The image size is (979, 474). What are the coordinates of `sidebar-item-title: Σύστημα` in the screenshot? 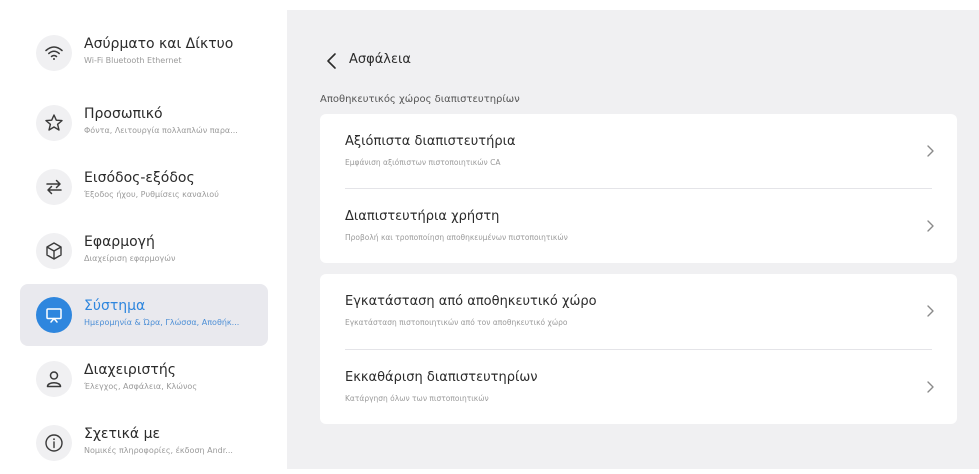 It's located at (115, 306).